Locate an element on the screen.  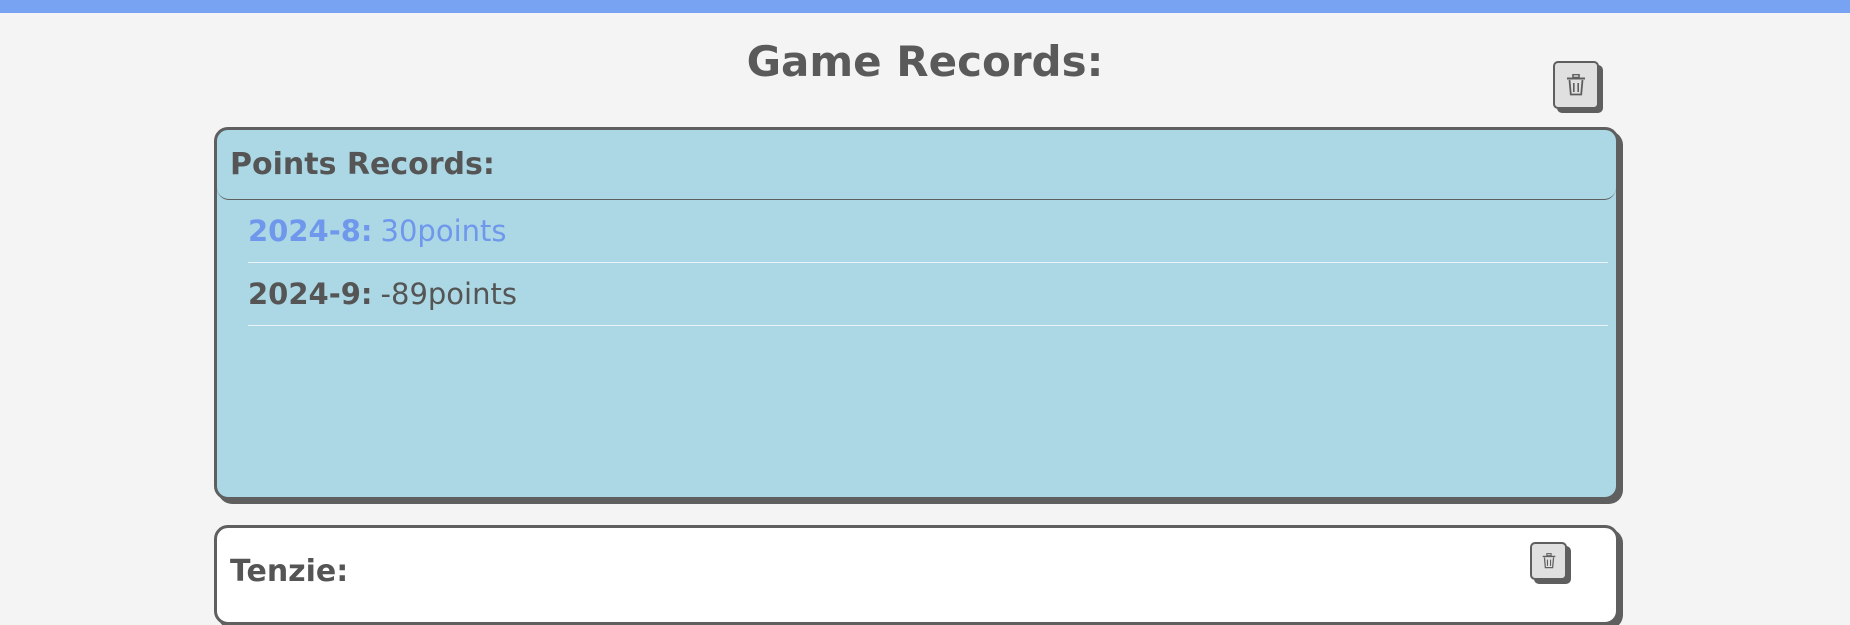
record-item: 2024-9: -89points is located at coordinates (928, 294).